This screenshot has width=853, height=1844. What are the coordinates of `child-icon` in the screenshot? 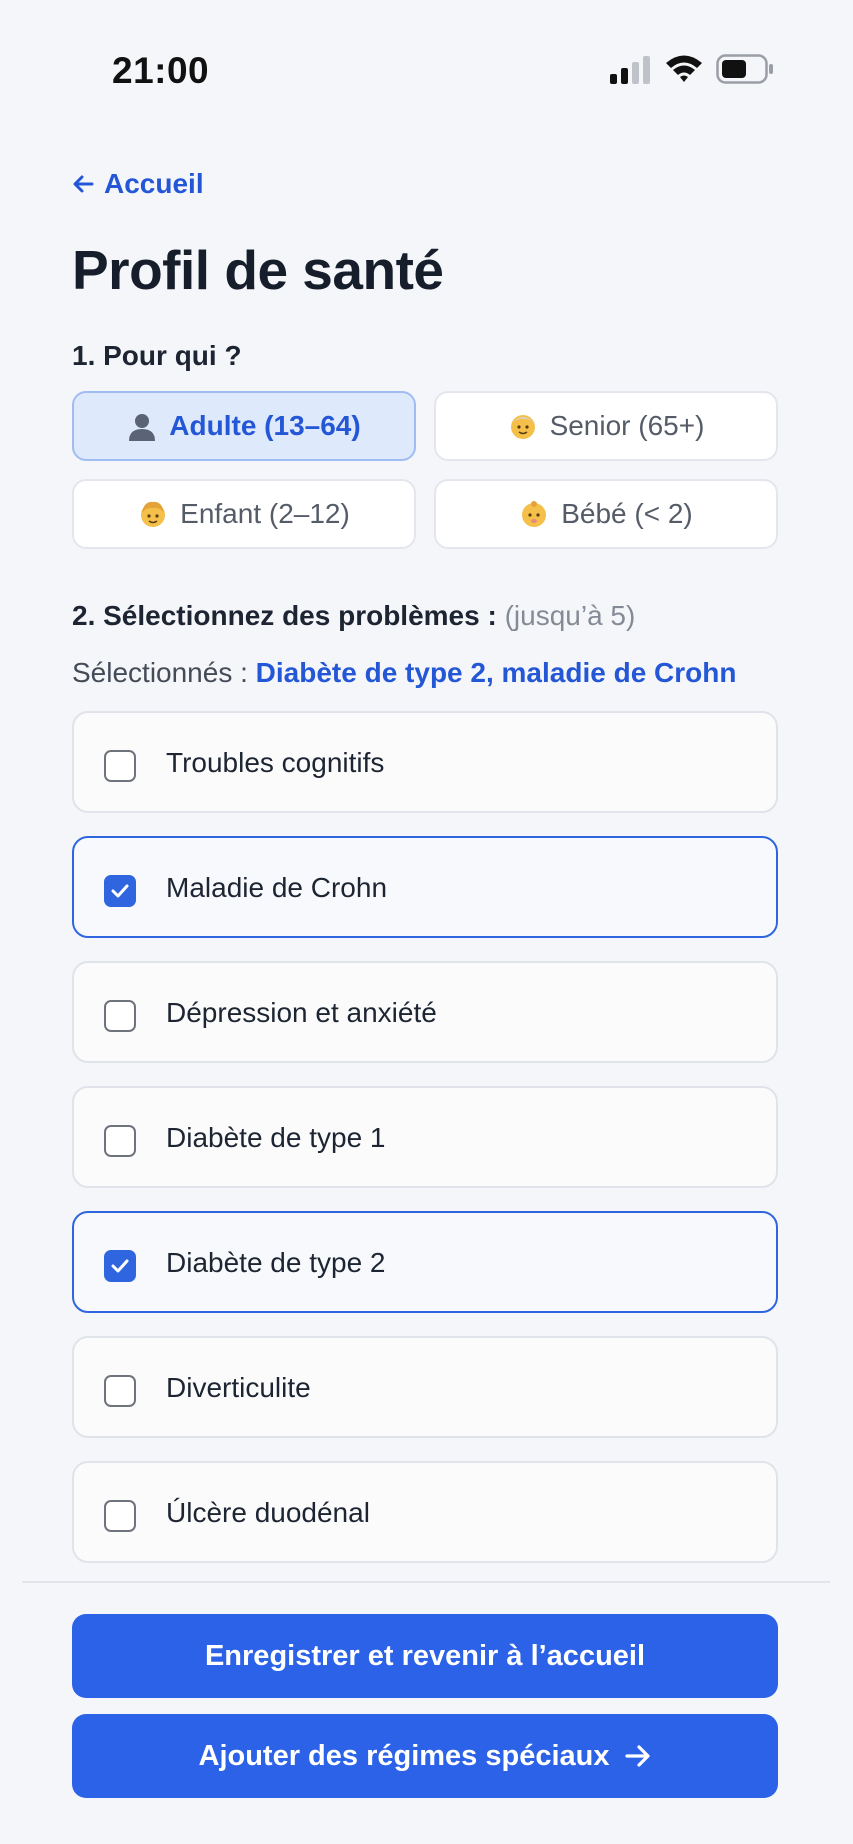 It's located at (153, 514).